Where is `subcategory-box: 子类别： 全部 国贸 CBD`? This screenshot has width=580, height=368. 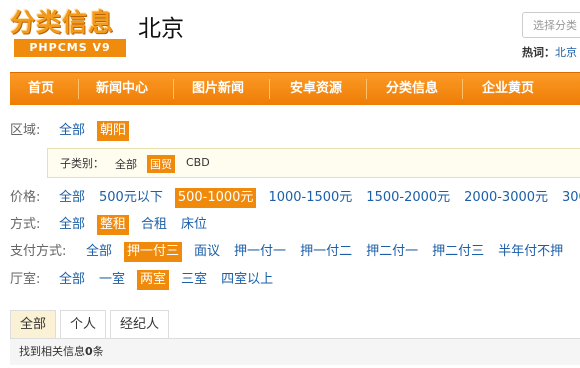 subcategory-box: 子类别： 全部 国贸 CBD is located at coordinates (313, 163).